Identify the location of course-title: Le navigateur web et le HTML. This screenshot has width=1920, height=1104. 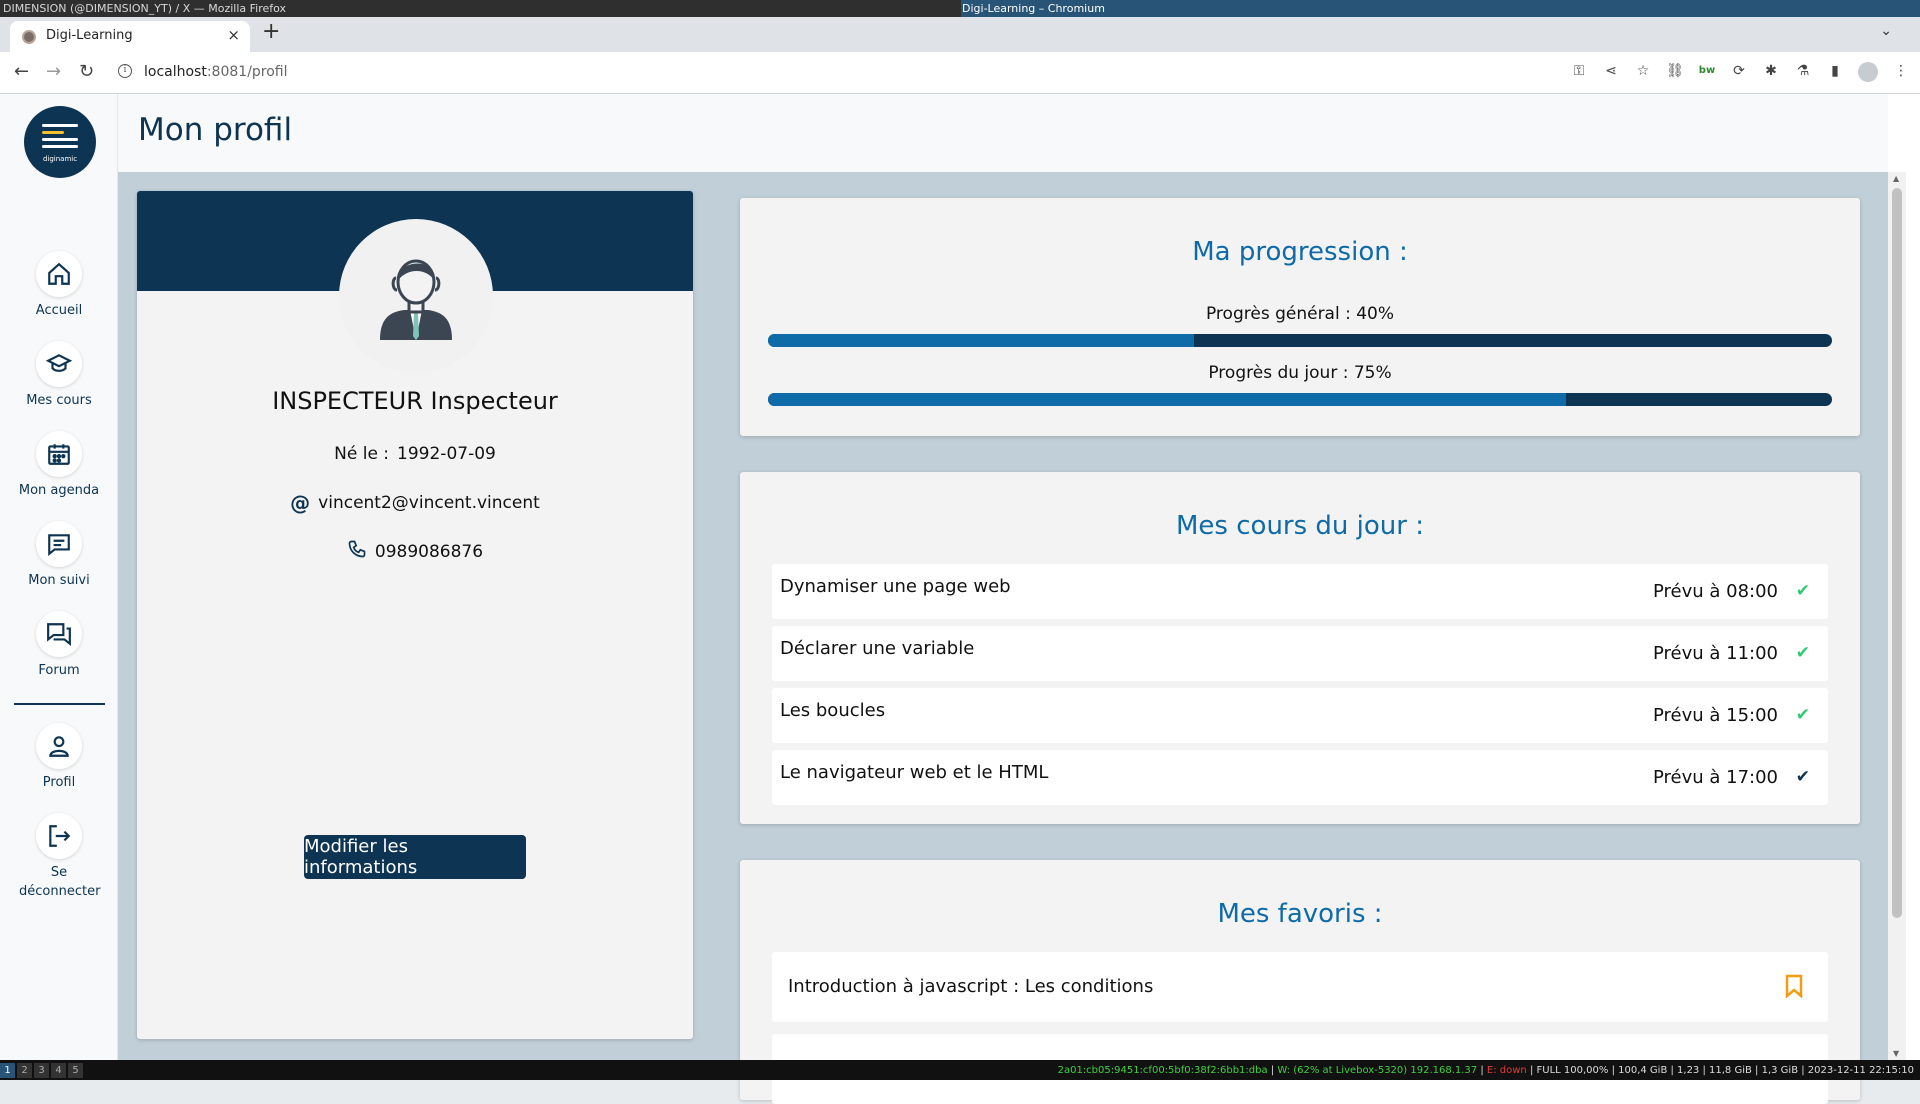
(914, 772).